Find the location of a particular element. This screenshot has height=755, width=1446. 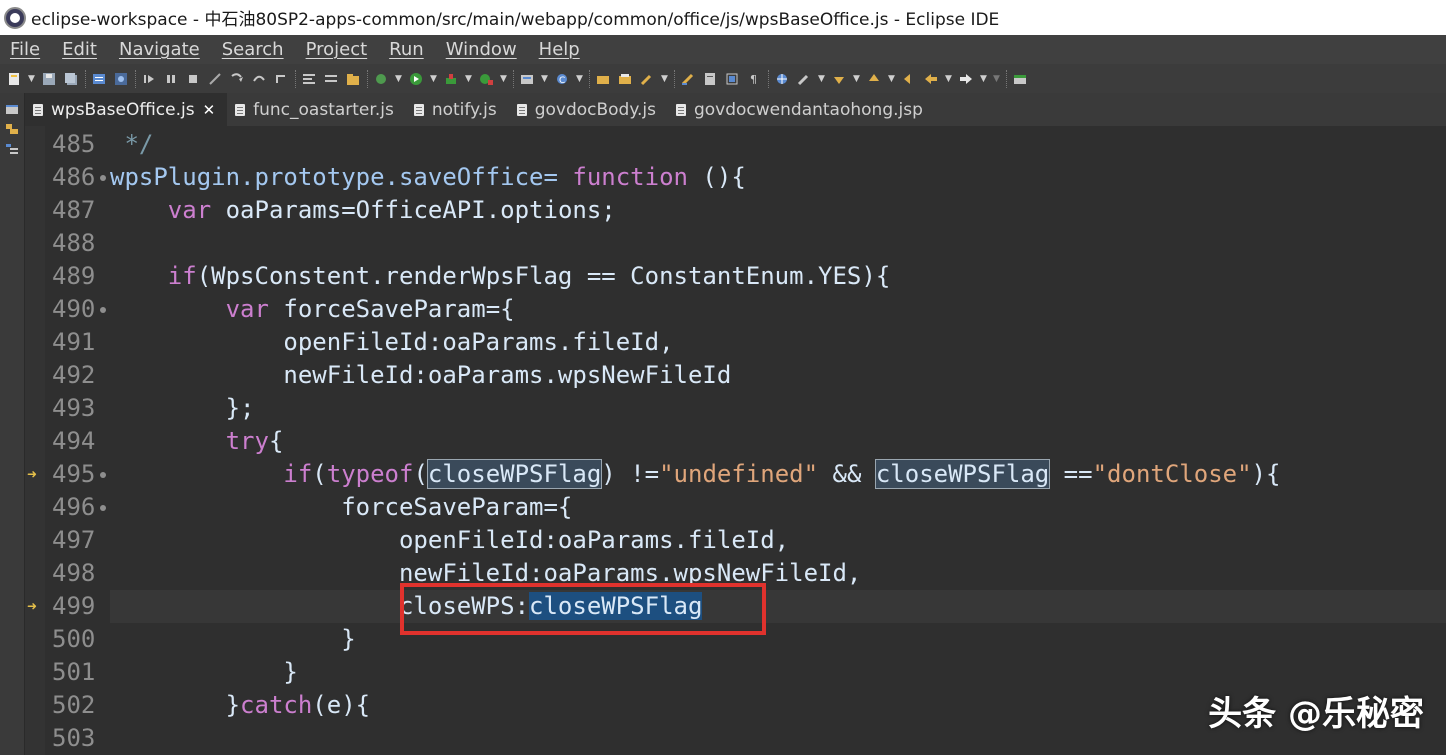

new-class-icon: C is located at coordinates (562, 79).